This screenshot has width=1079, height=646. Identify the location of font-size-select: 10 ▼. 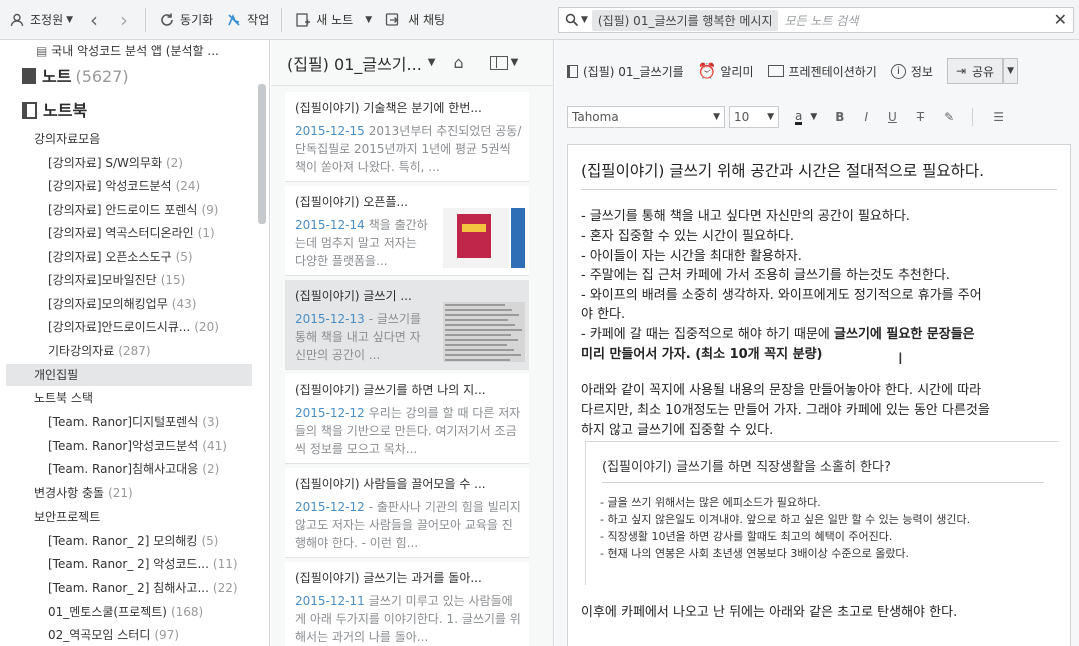
(754, 117).